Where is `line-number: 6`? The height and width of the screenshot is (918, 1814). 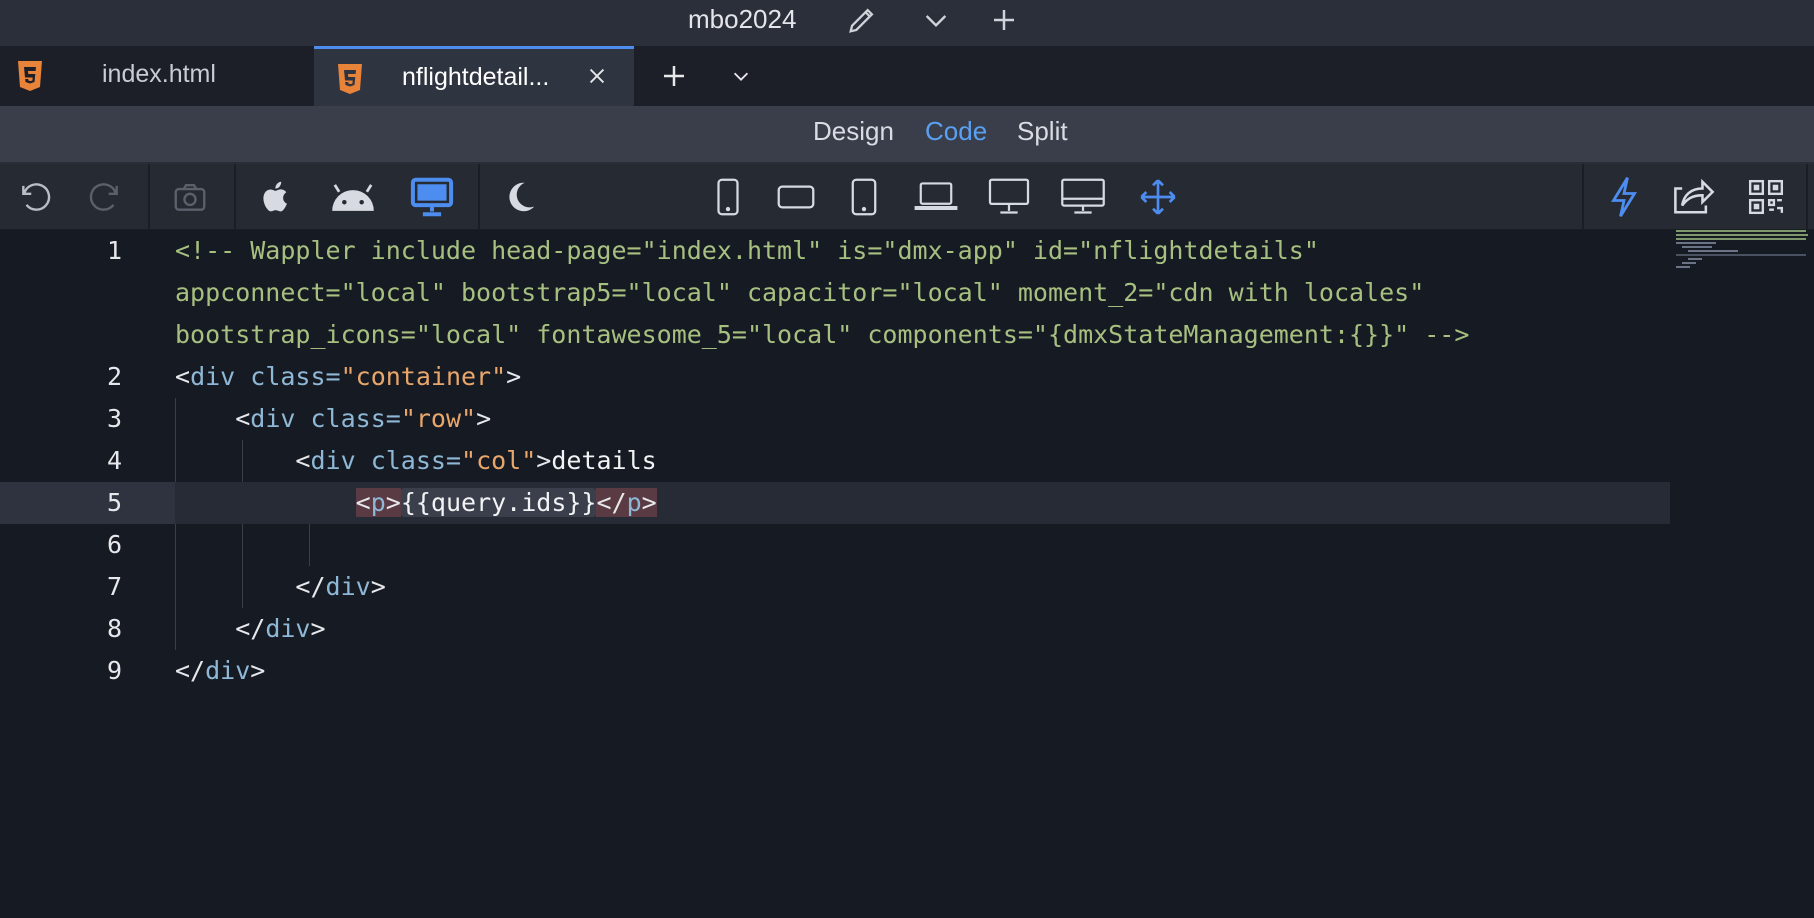 line-number: 6 is located at coordinates (114, 544).